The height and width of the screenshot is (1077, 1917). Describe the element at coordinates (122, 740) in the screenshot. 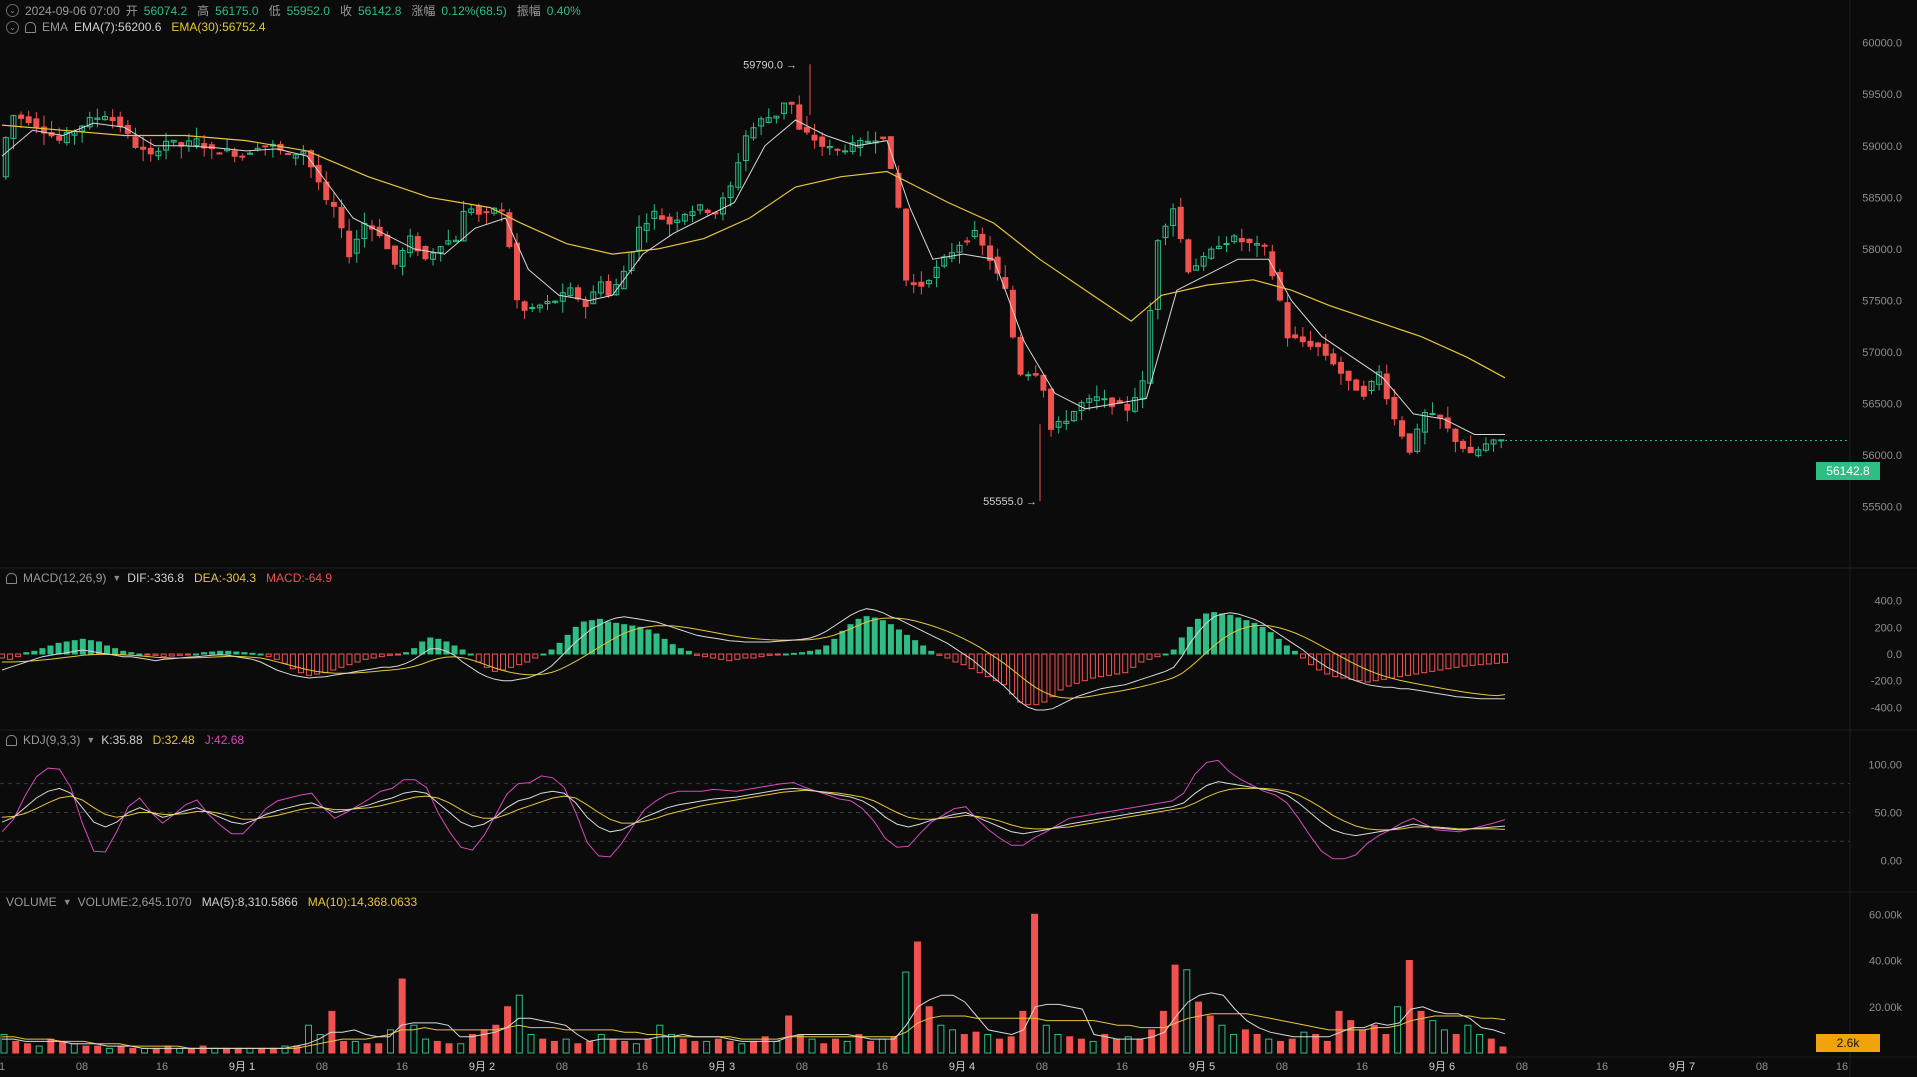

I see `kdj-k: K:35.88` at that location.